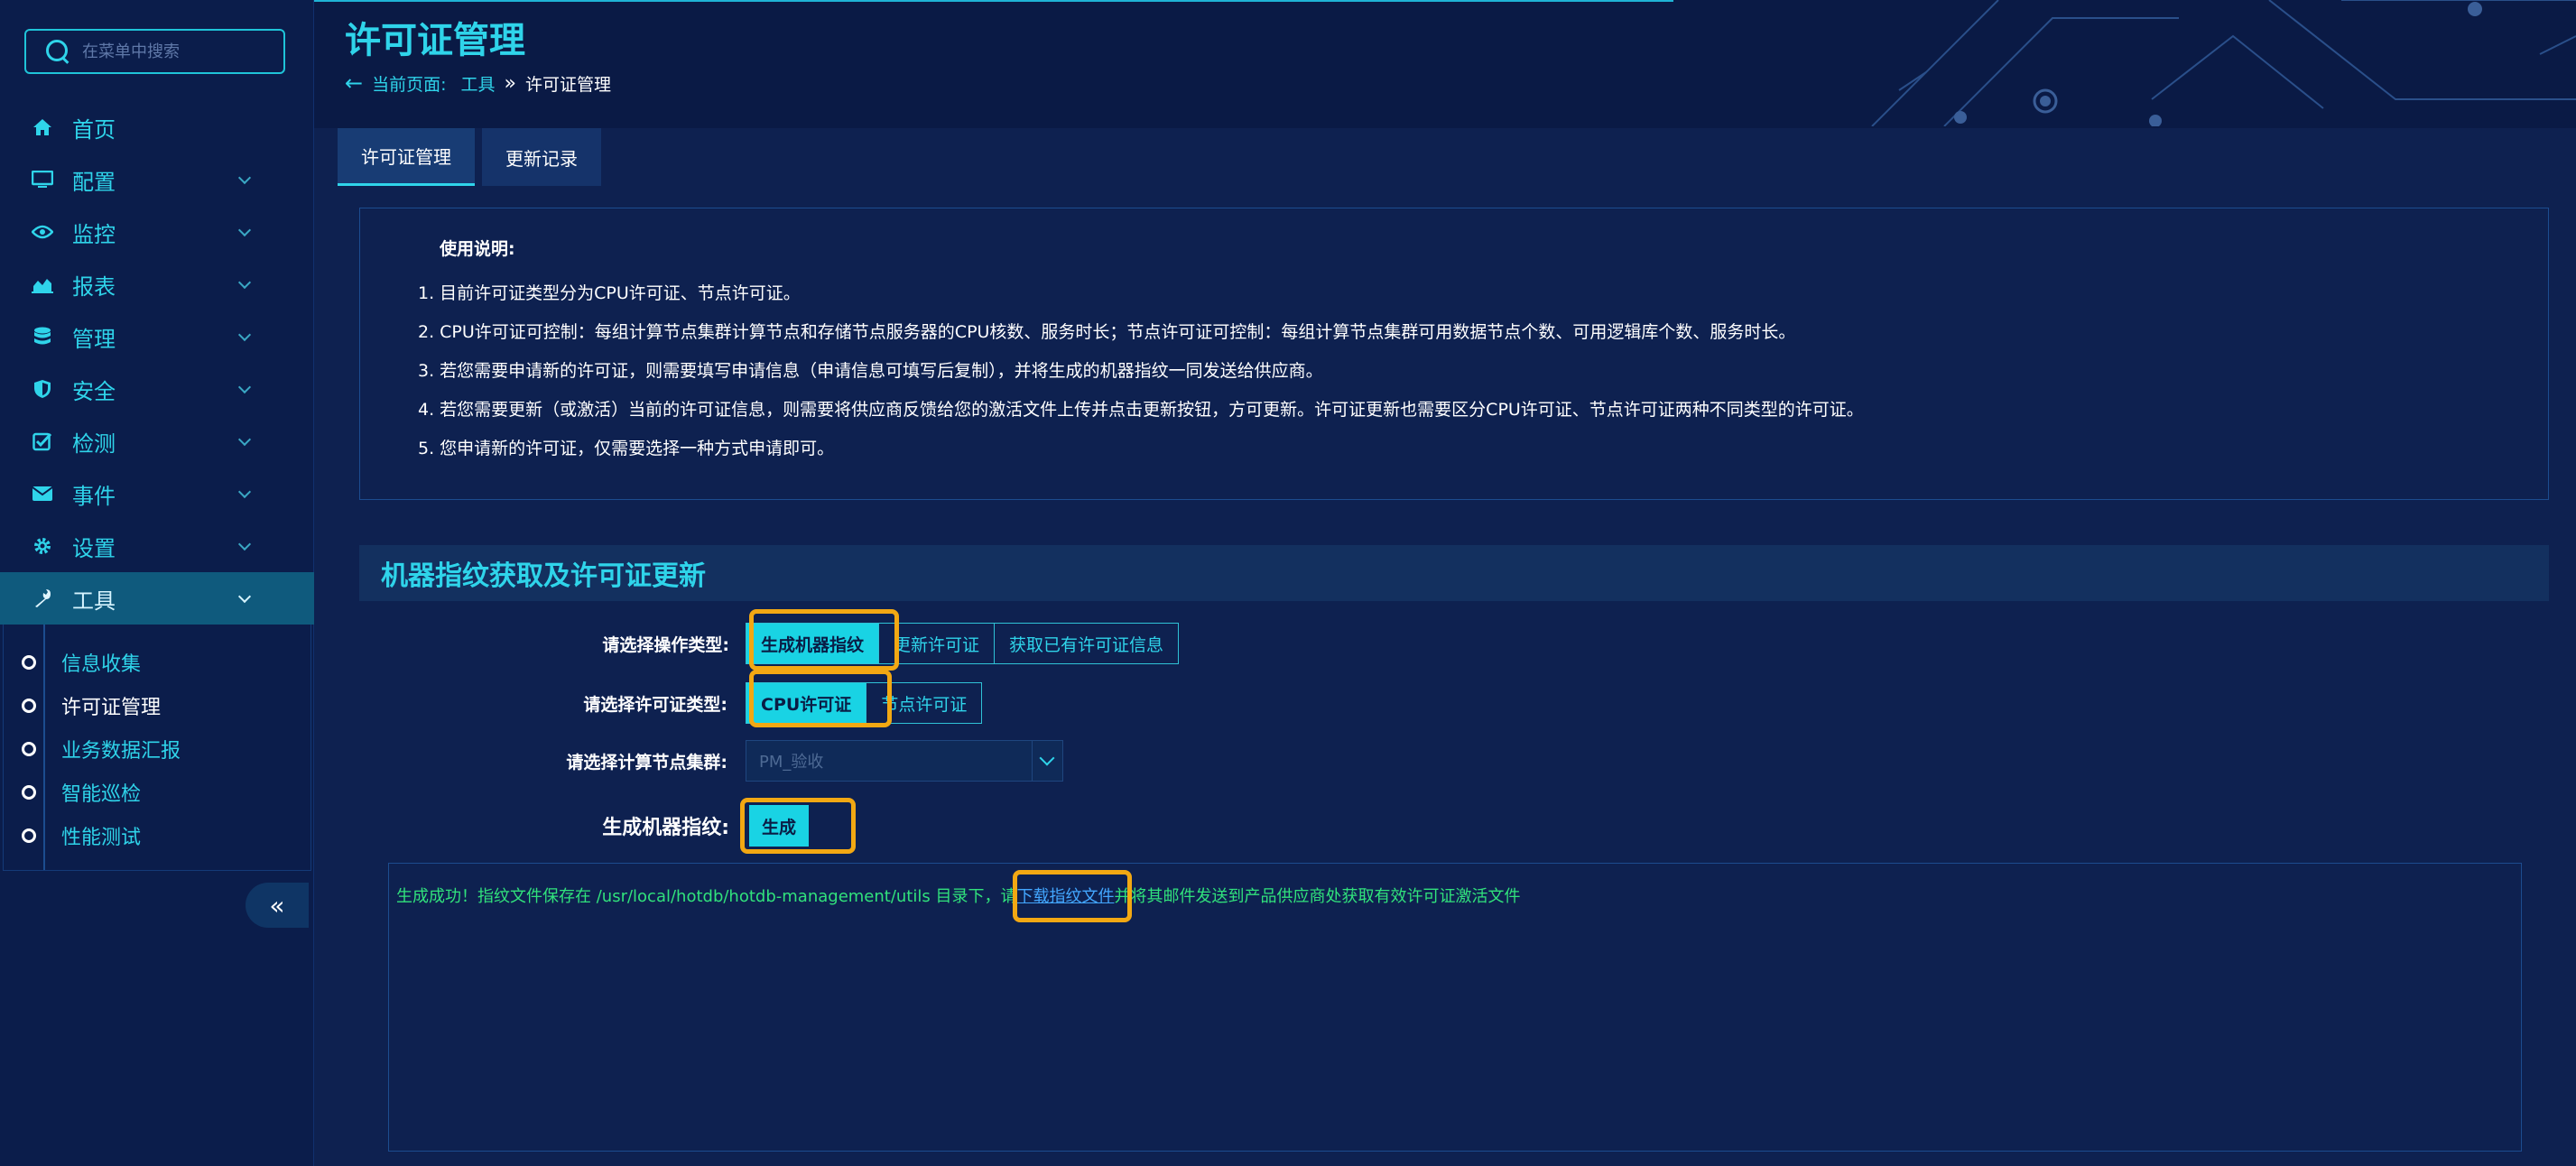 This screenshot has width=2576, height=1166. I want to click on database-icon, so click(43, 336).